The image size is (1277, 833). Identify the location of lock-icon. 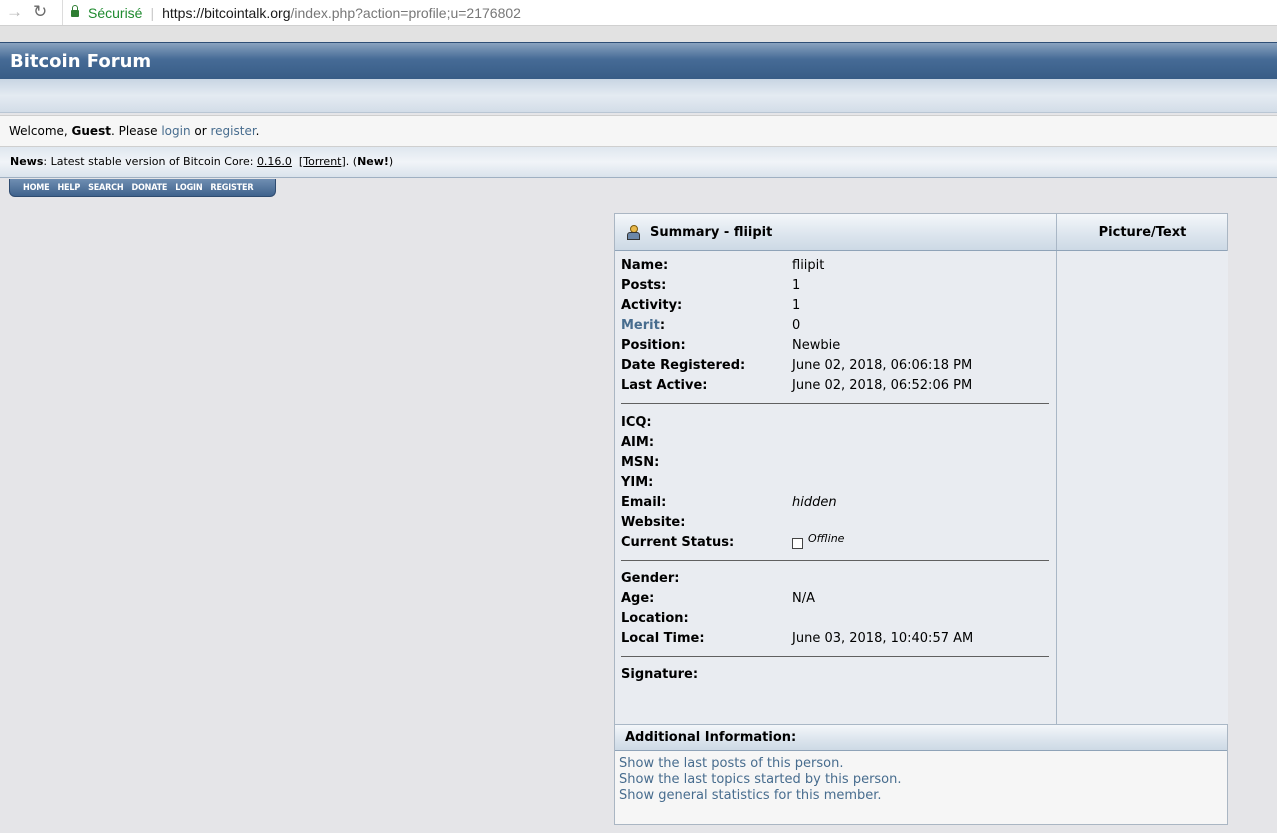
(75, 11).